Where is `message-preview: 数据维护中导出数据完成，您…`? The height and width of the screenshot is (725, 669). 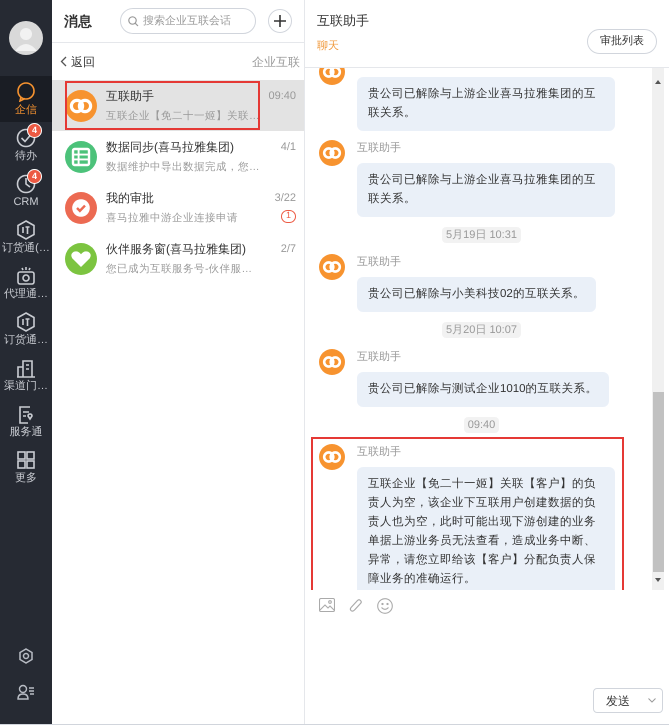
message-preview: 数据维护中导出数据完成，您… is located at coordinates (183, 167).